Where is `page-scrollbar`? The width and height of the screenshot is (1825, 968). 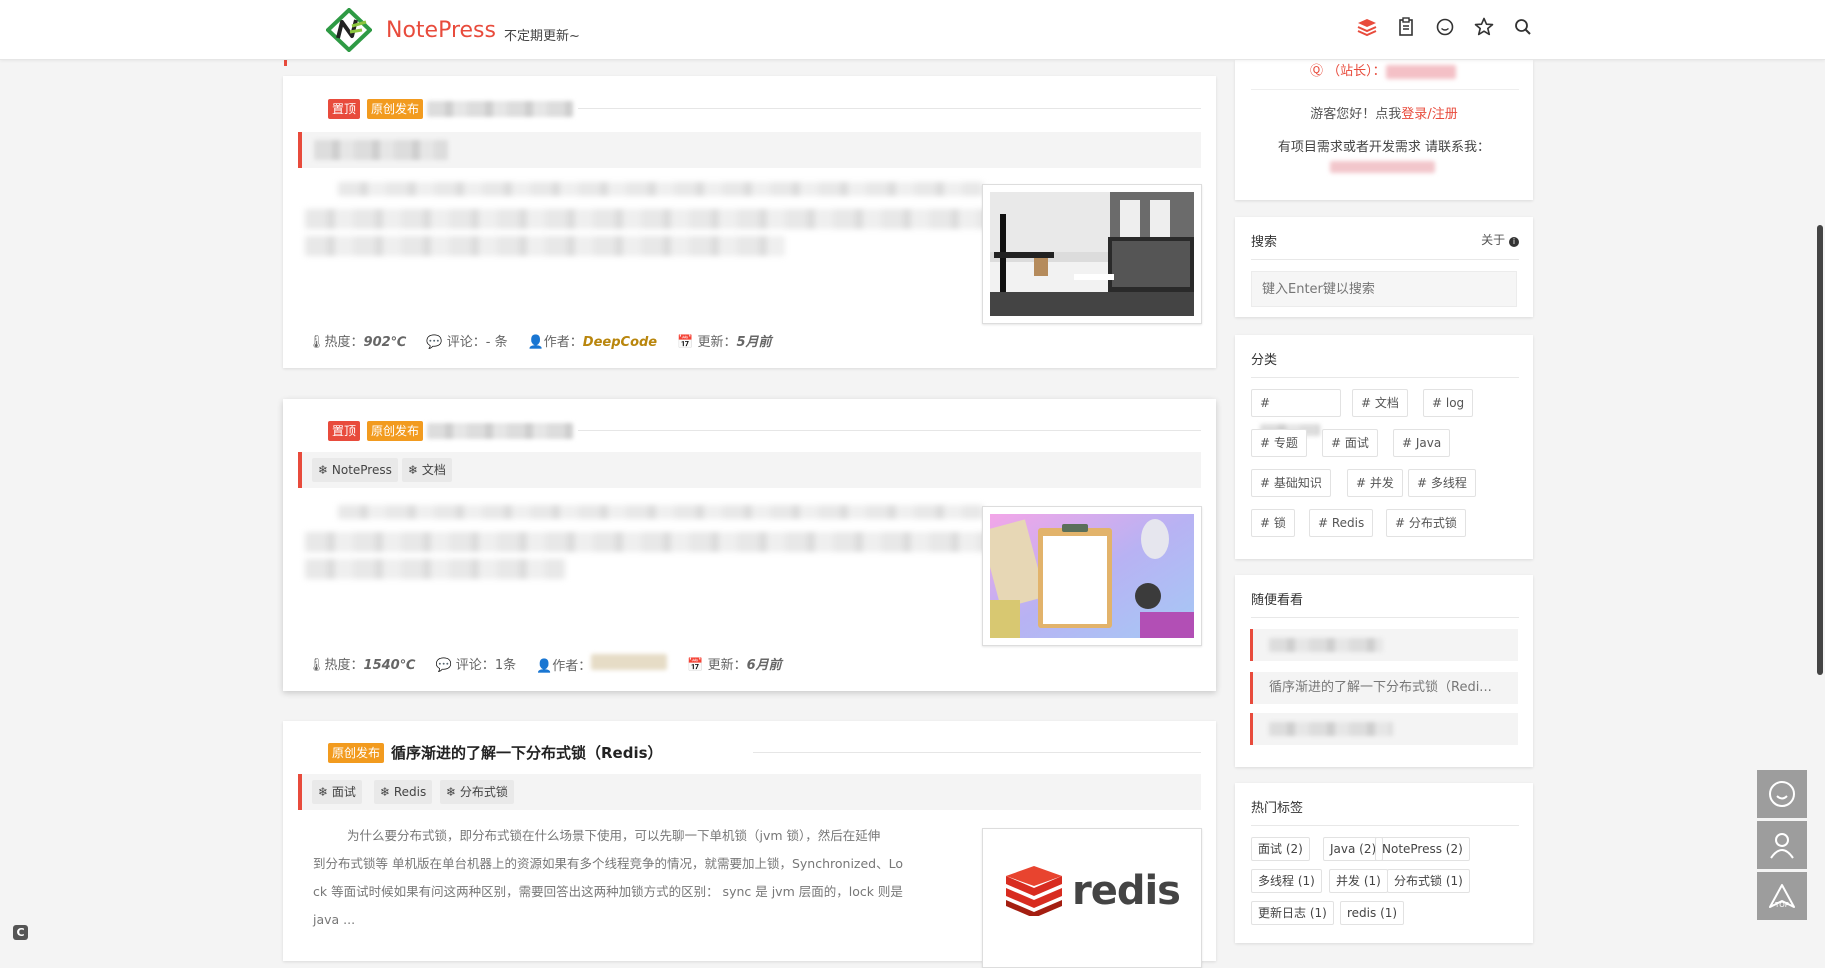 page-scrollbar is located at coordinates (1820, 450).